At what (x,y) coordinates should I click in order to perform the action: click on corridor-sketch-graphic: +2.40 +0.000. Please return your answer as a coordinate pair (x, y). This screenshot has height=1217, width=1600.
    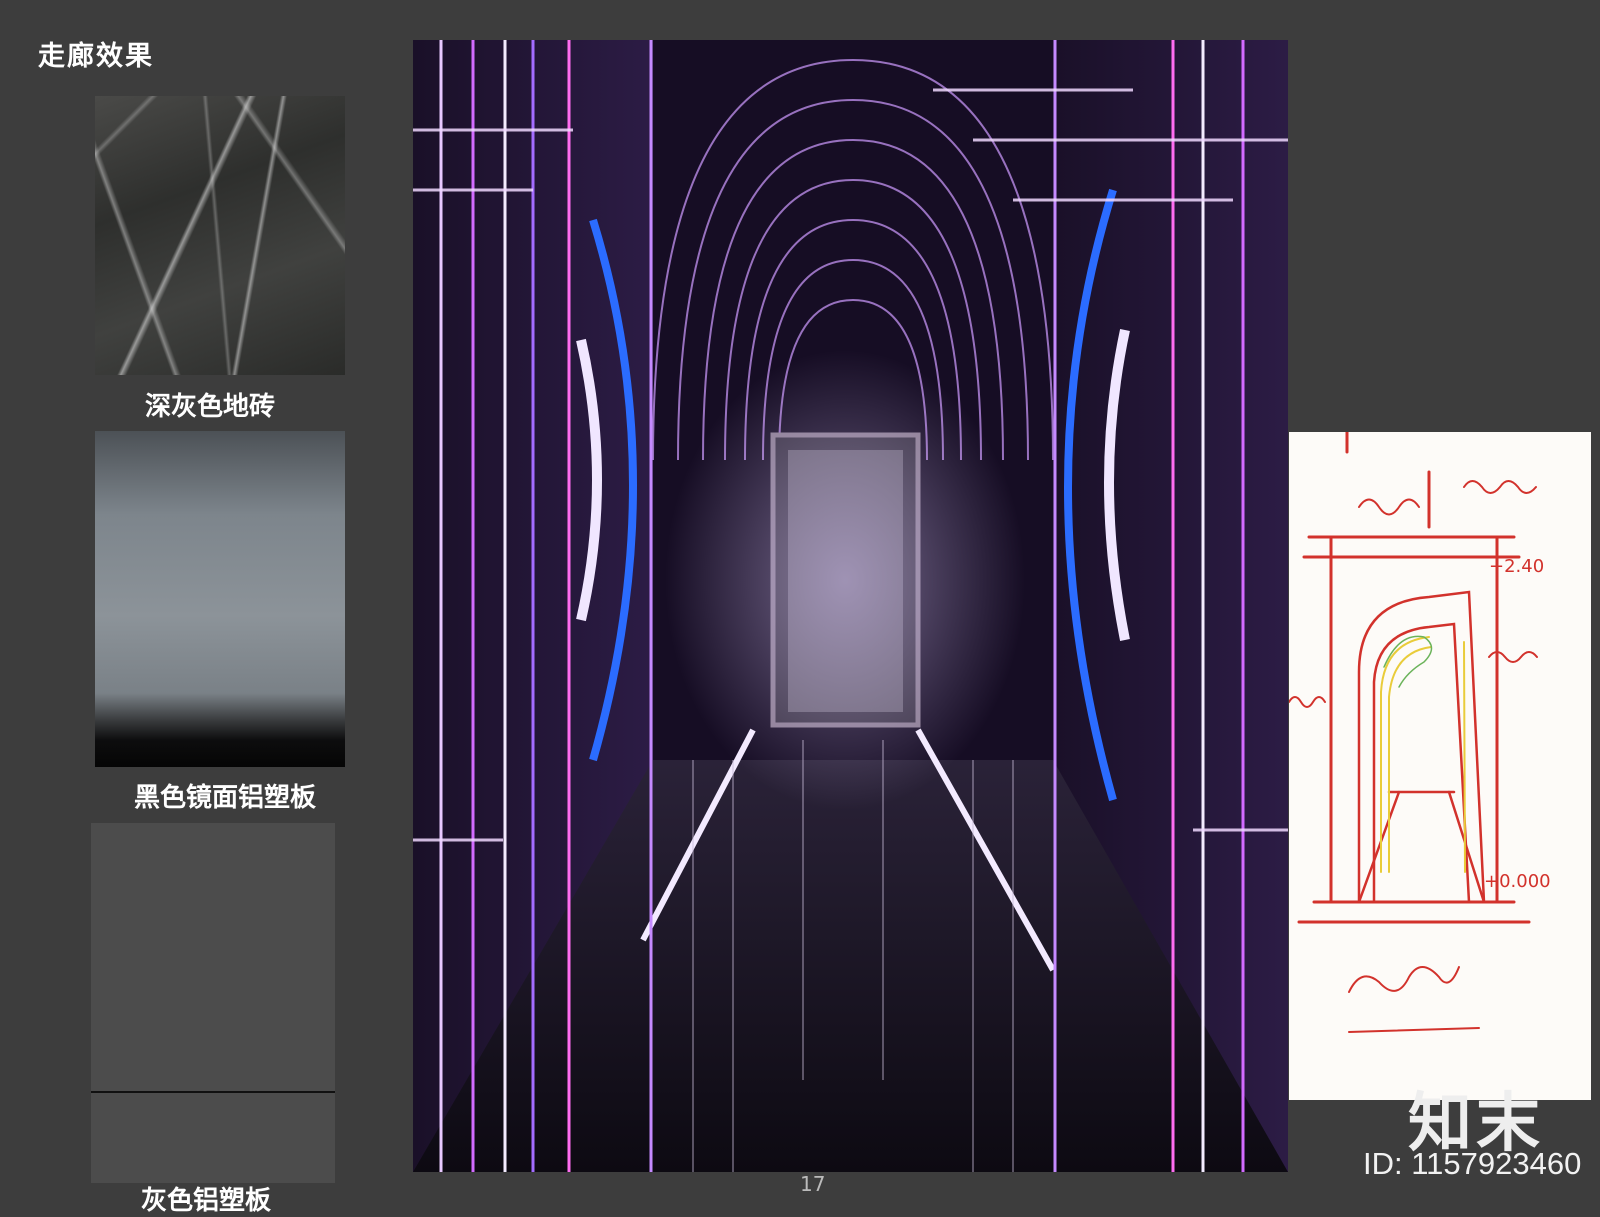
    Looking at the image, I should click on (1420, 732).